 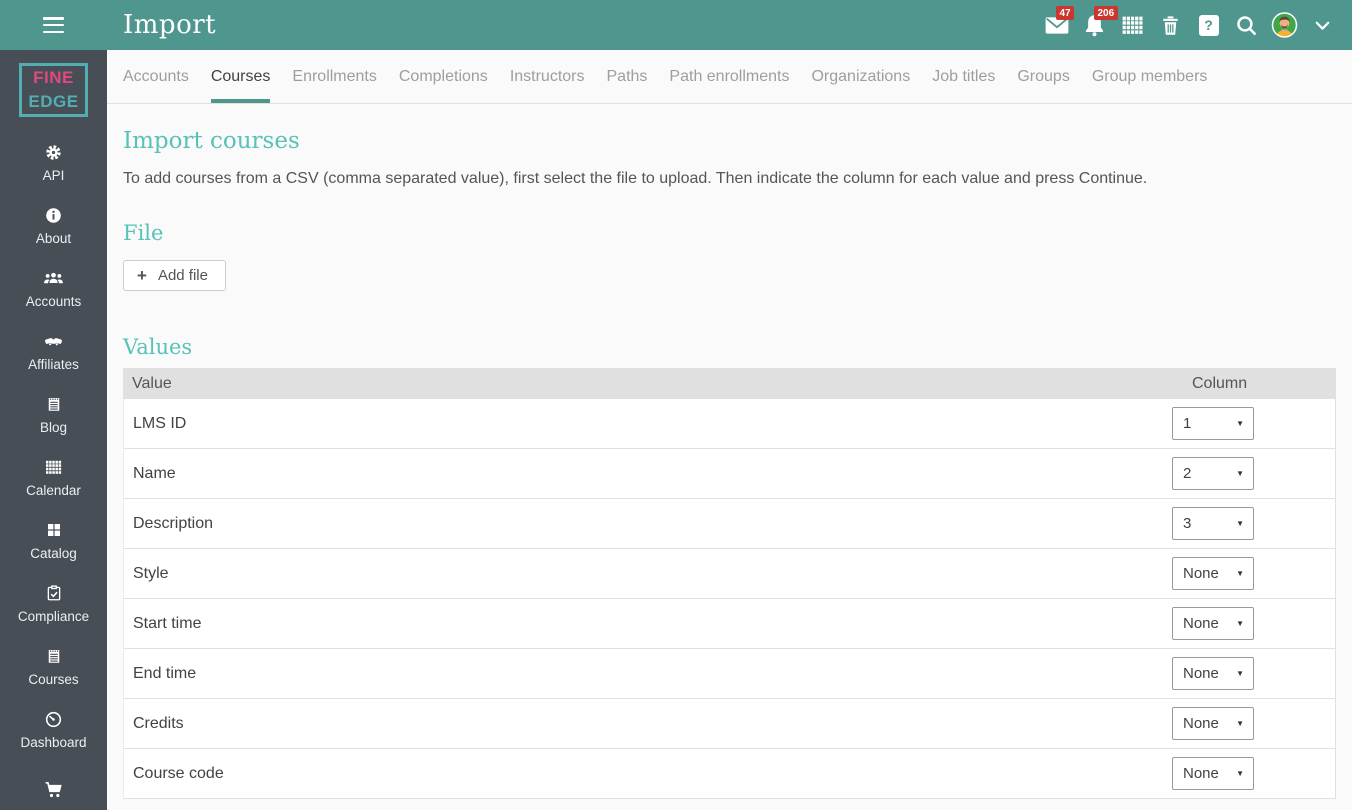 I want to click on sidebar-item-courses: Courses, so click(x=53, y=666).